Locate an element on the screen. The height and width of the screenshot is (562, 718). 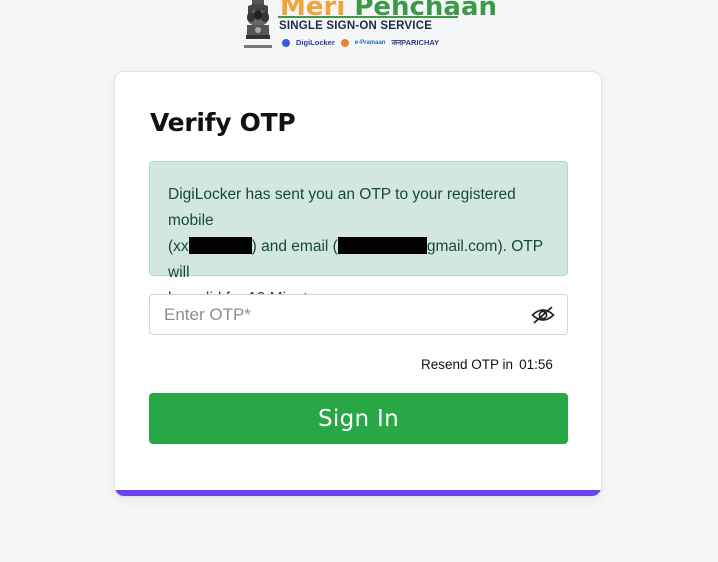
otp-input is located at coordinates (335, 314).